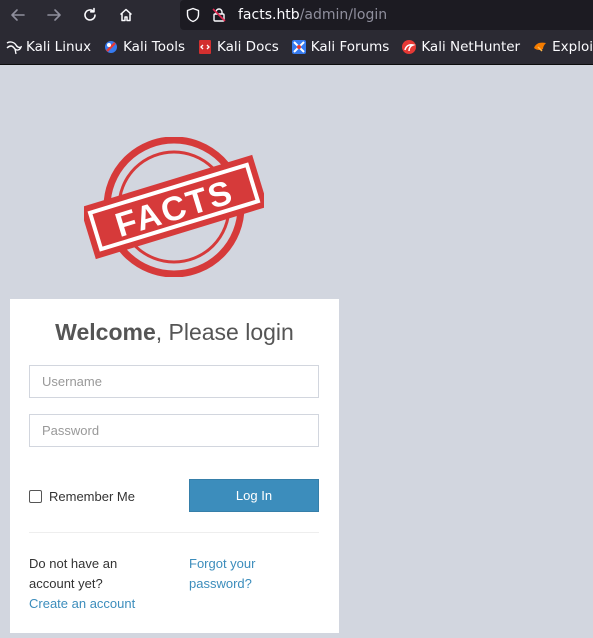 This screenshot has height=638, width=593. Describe the element at coordinates (350, 47) in the screenshot. I see `bookmark-label: Kali Forums` at that location.